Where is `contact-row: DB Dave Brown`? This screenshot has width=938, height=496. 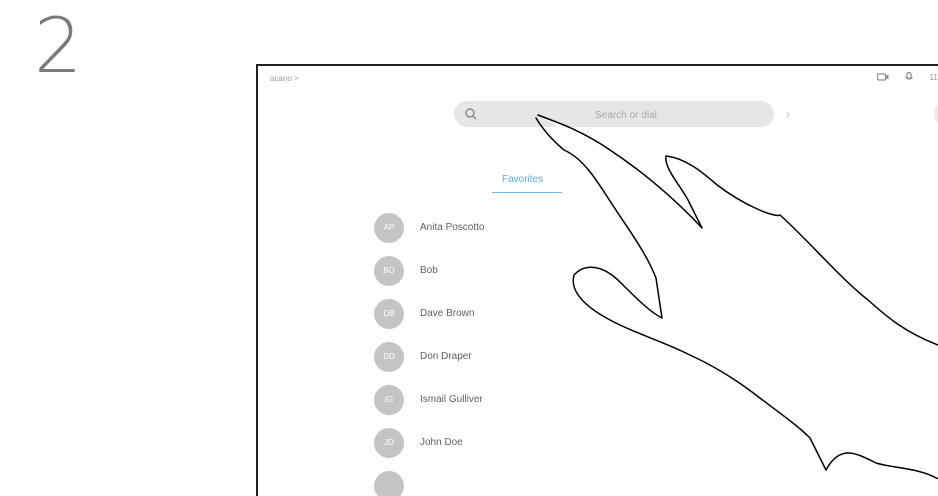 contact-row: DB Dave Brown is located at coordinates (429, 313).